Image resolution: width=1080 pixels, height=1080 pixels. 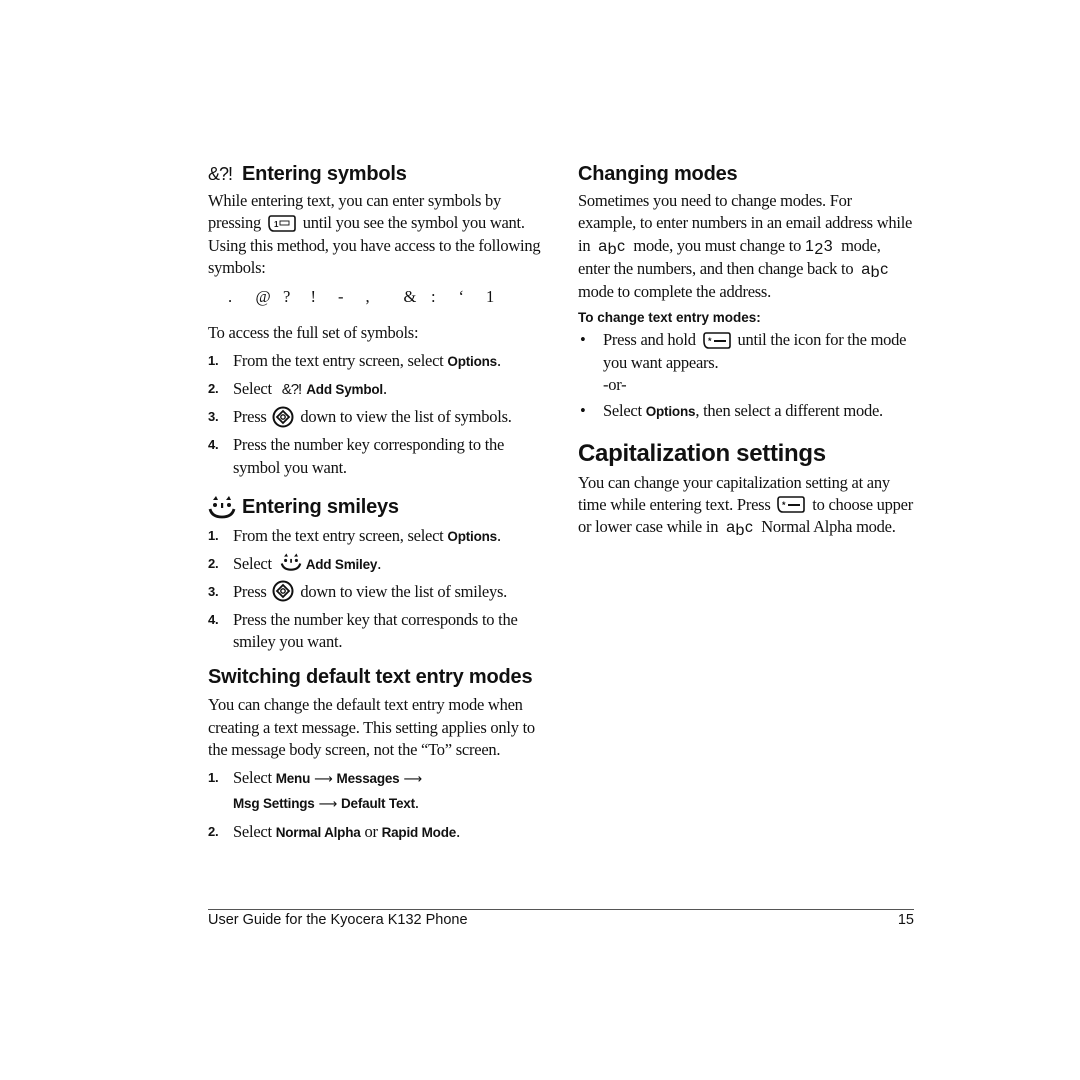 What do you see at coordinates (213, 563) in the screenshot?
I see `step-number: 2.` at bounding box center [213, 563].